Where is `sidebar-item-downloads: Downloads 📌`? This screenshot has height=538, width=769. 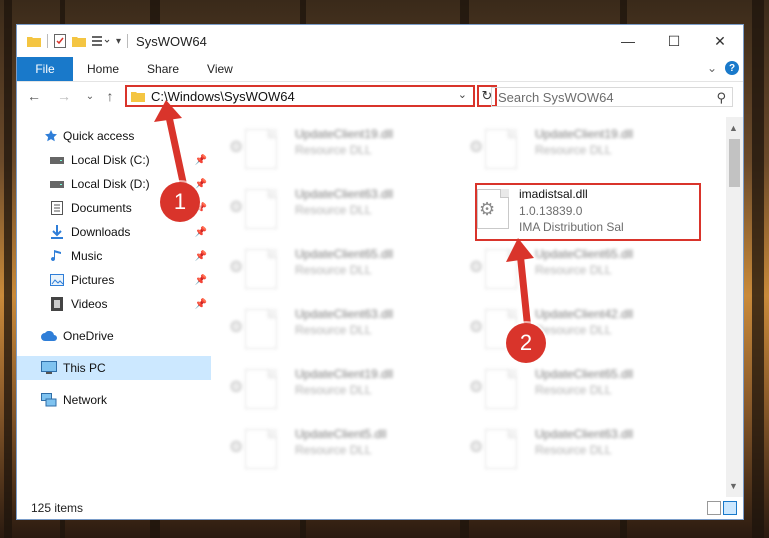 sidebar-item-downloads: Downloads 📌 is located at coordinates (114, 232).